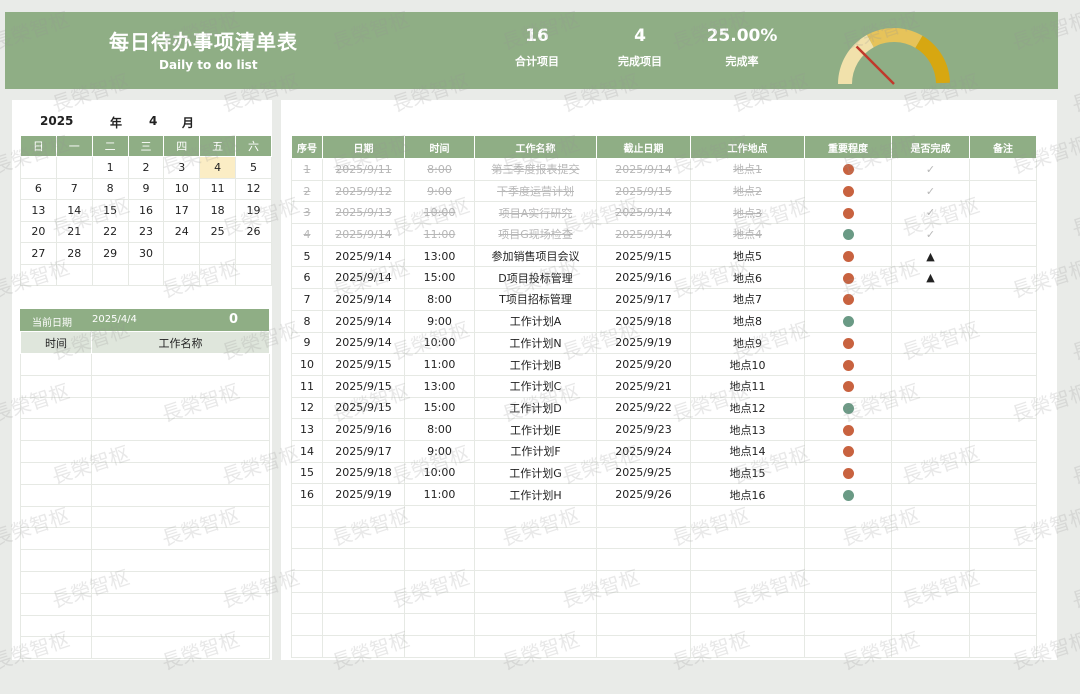  What do you see at coordinates (110, 210) in the screenshot?
I see `calendar-day: 15` at bounding box center [110, 210].